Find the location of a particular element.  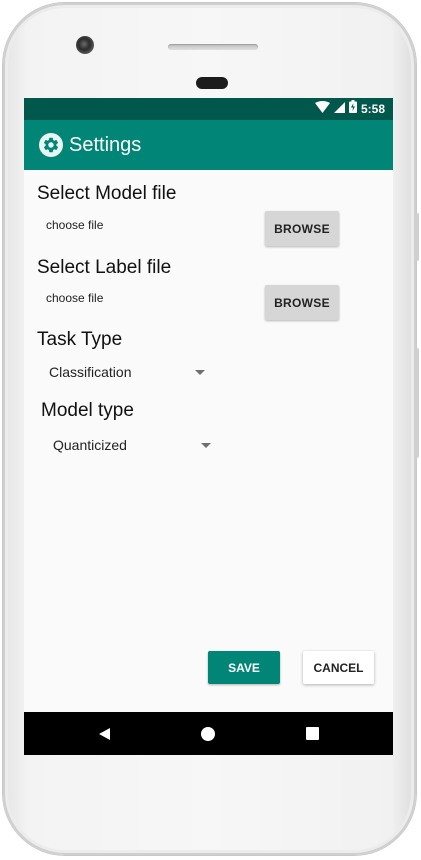

navigation-bar is located at coordinates (208, 733).